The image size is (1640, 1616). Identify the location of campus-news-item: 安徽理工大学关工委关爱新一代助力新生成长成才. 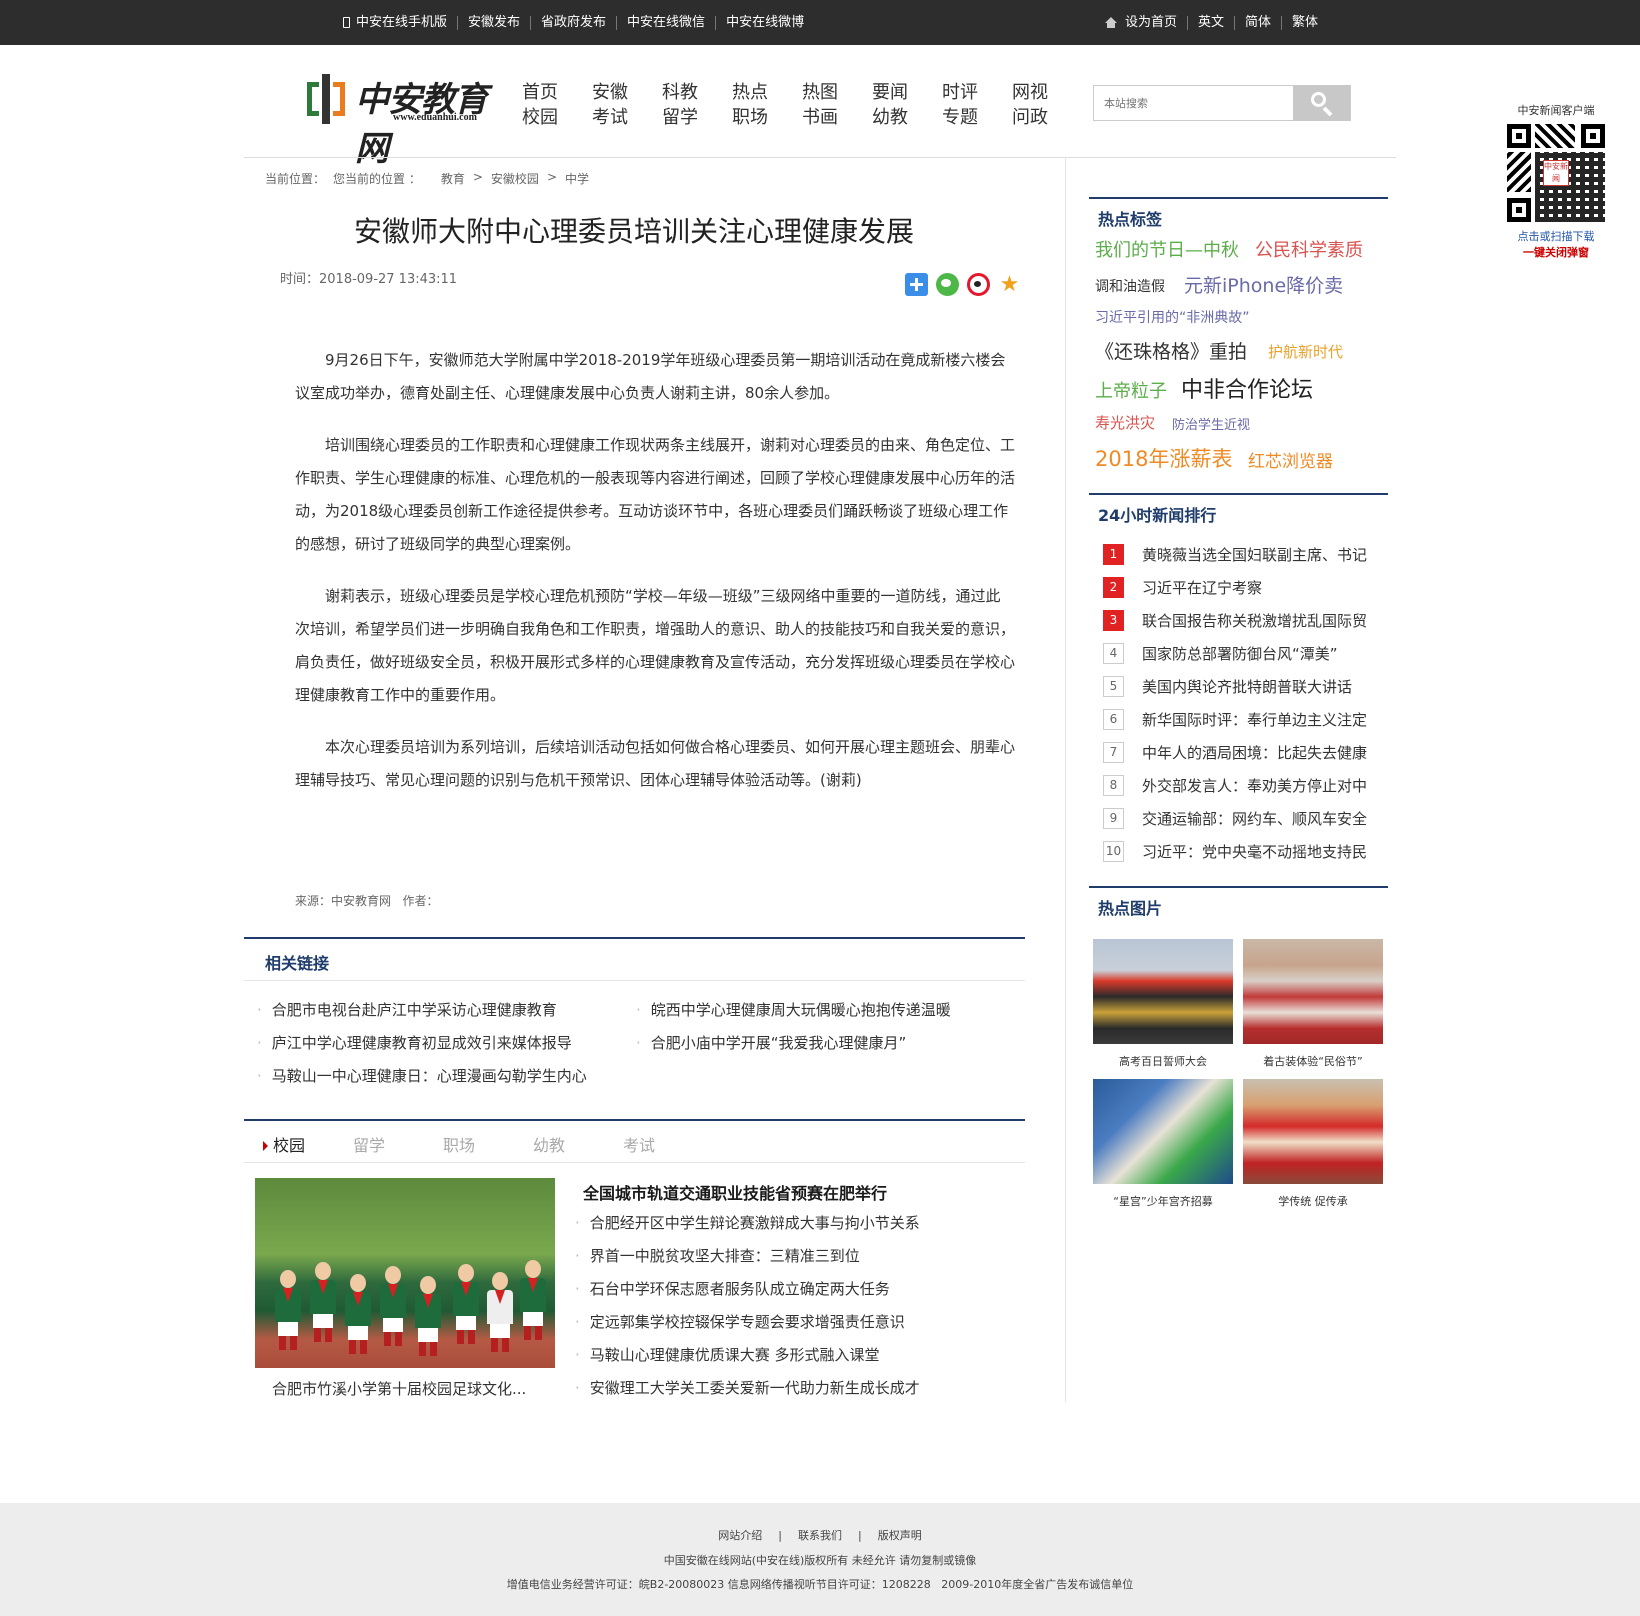
(747, 1387).